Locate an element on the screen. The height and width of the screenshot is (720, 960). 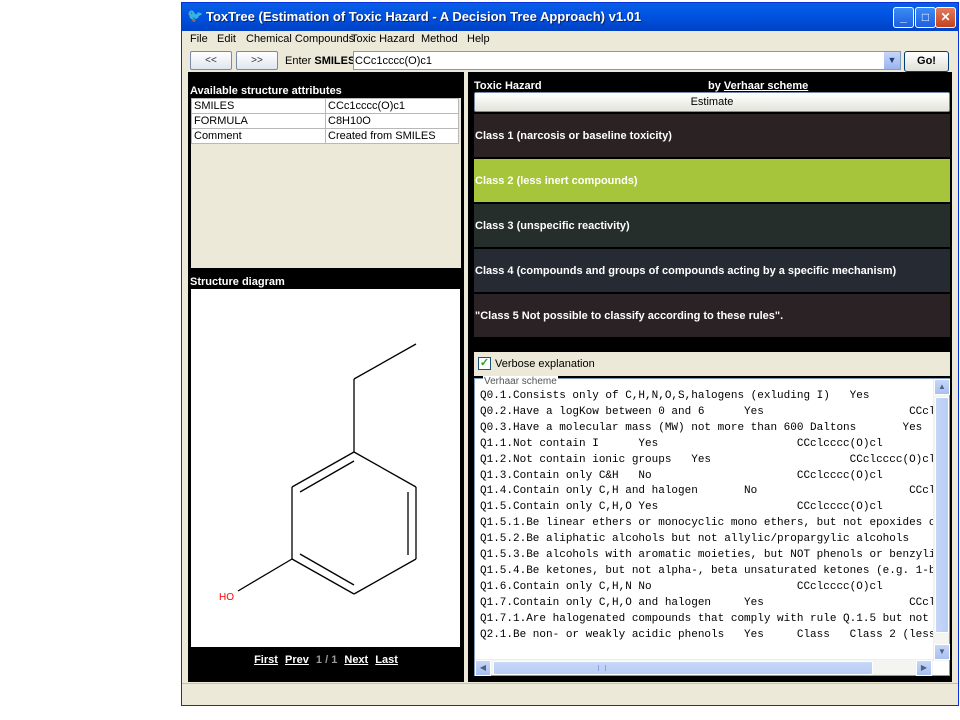
table-row: SMILES CCc1cccc(O)c1 is located at coordinates (325, 106).